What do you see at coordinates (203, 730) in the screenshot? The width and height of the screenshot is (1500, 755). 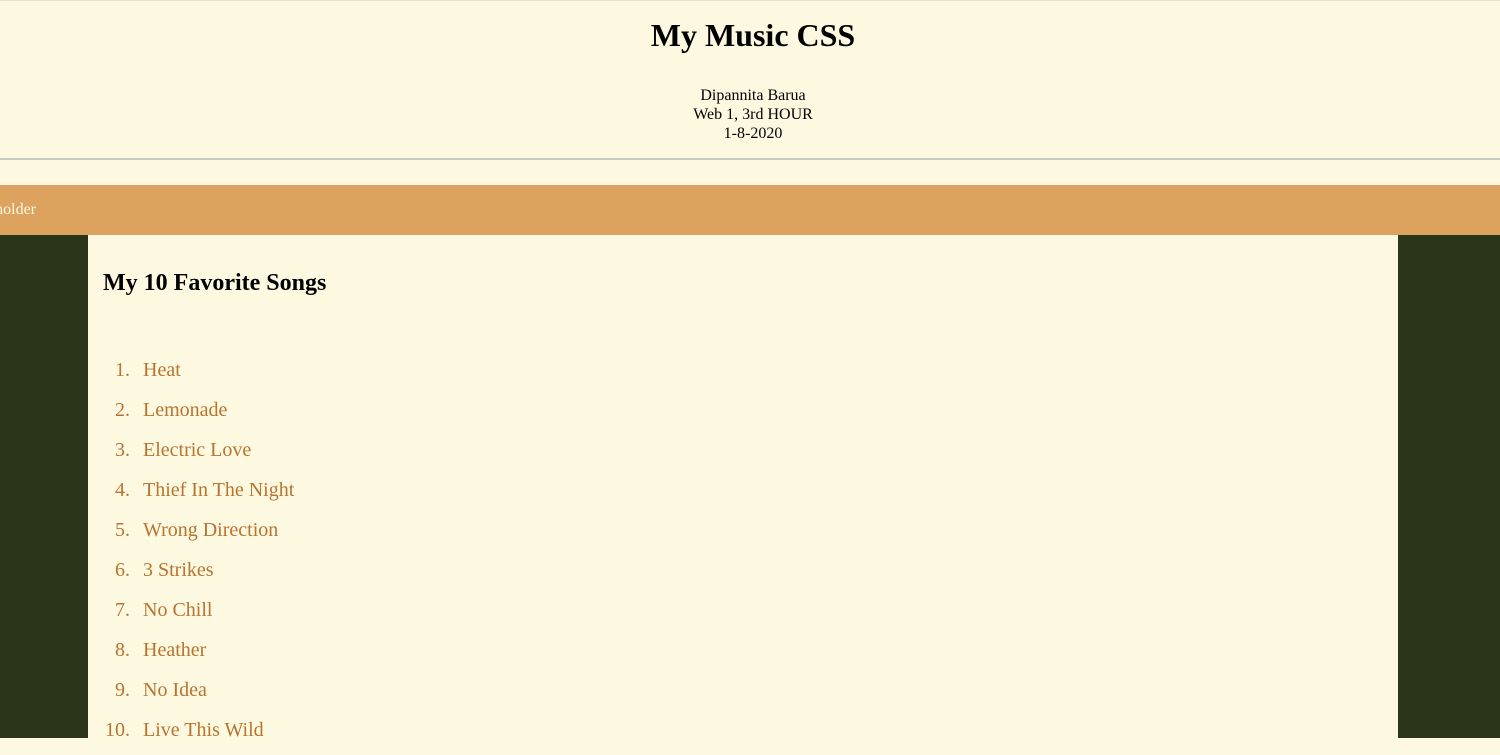 I see `song-title: Live This Wild` at bounding box center [203, 730].